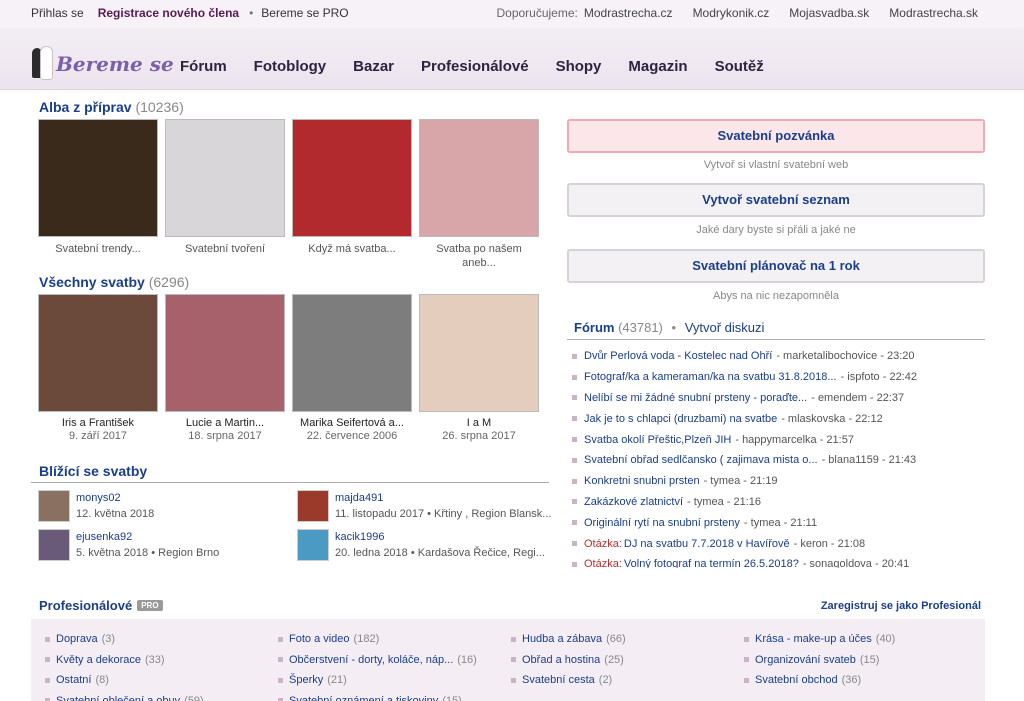 This screenshot has height=701, width=1024. What do you see at coordinates (98, 423) in the screenshot?
I see `wedding-name: Iris a František` at bounding box center [98, 423].